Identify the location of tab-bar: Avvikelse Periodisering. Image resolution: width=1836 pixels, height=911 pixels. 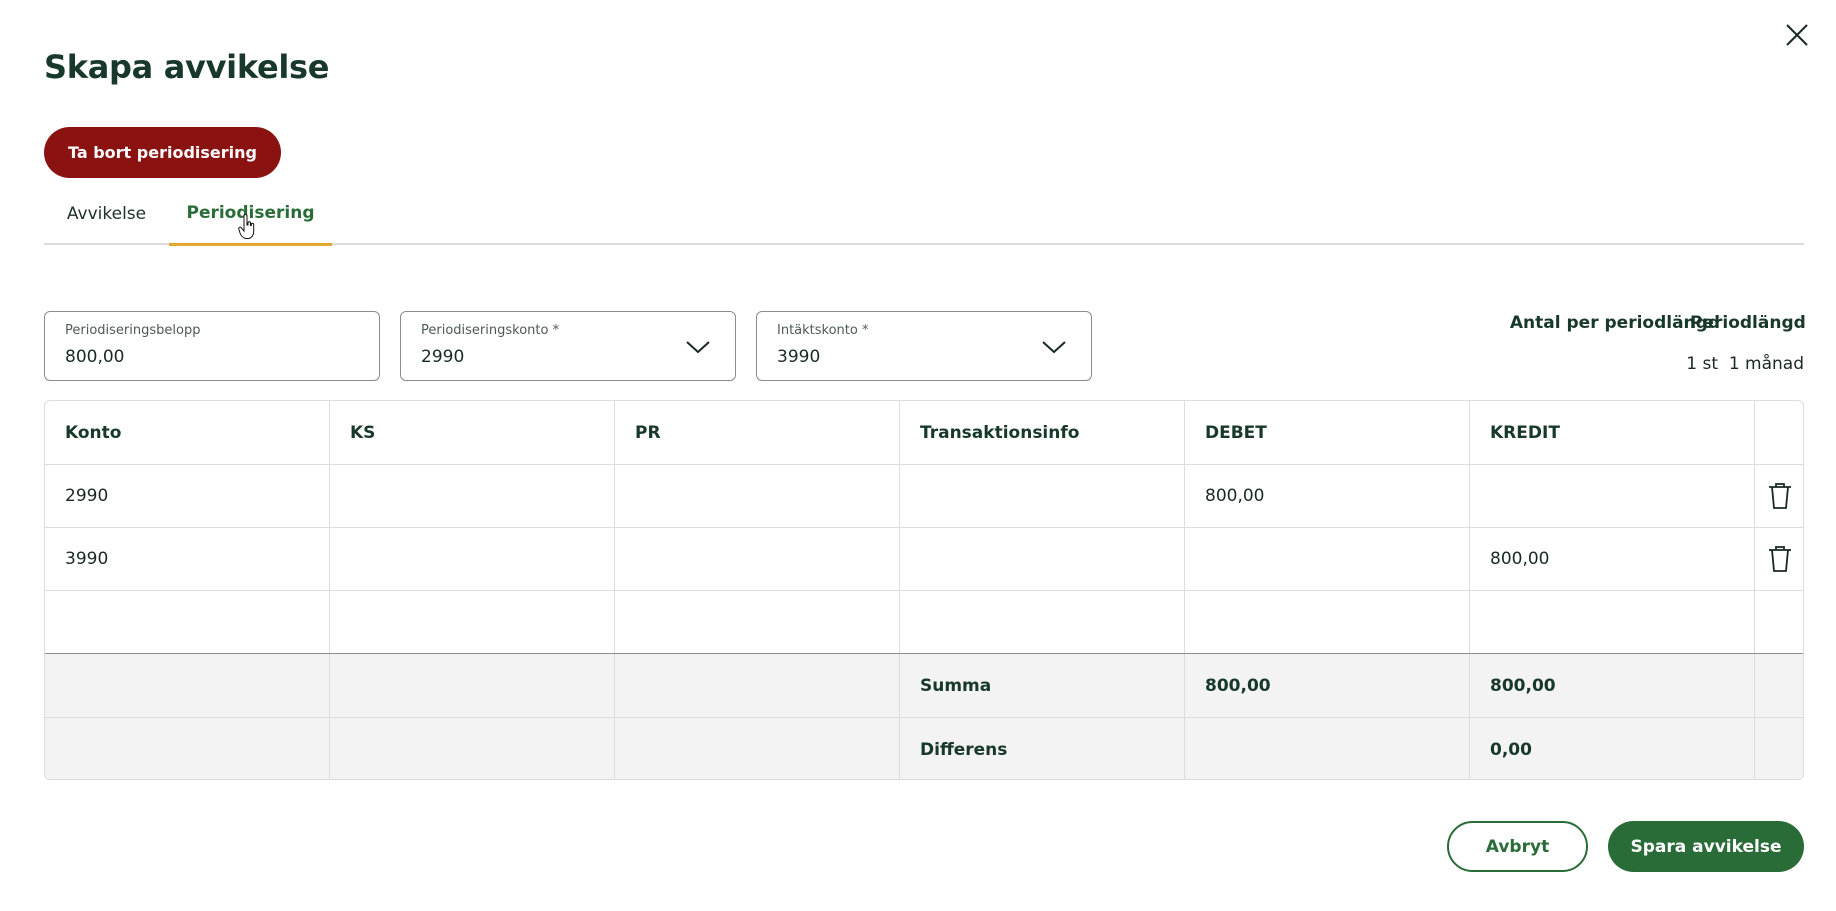
(924, 219).